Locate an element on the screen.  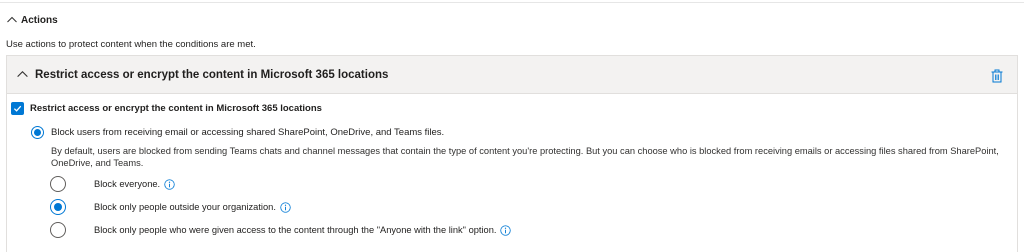
actions-section-toggle: Actions is located at coordinates (32, 20).